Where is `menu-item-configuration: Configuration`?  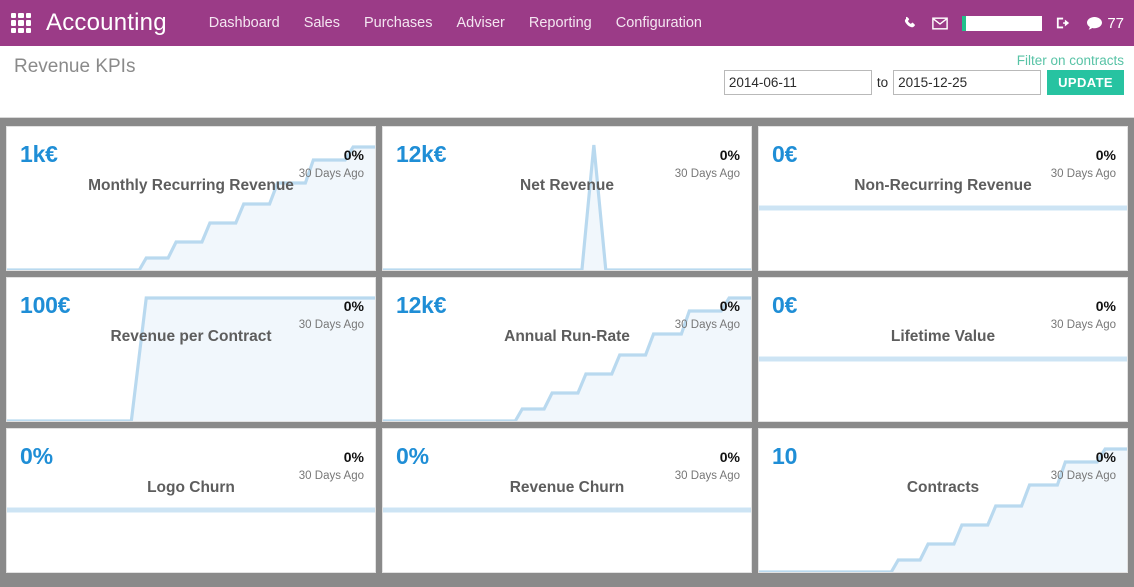 menu-item-configuration: Configuration is located at coordinates (659, 23).